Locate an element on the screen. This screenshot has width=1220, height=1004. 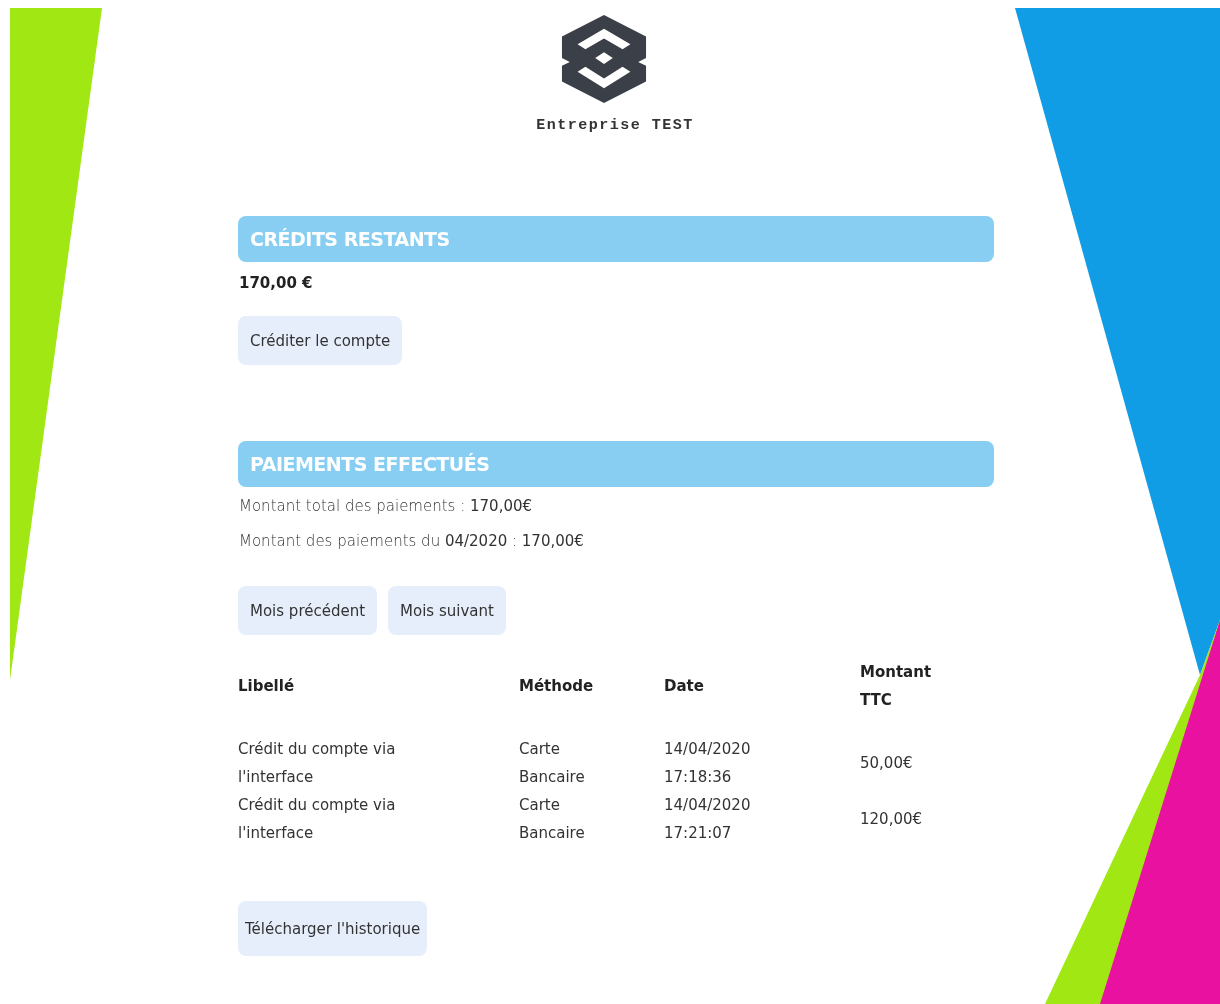
column-header: Date is located at coordinates (684, 686).